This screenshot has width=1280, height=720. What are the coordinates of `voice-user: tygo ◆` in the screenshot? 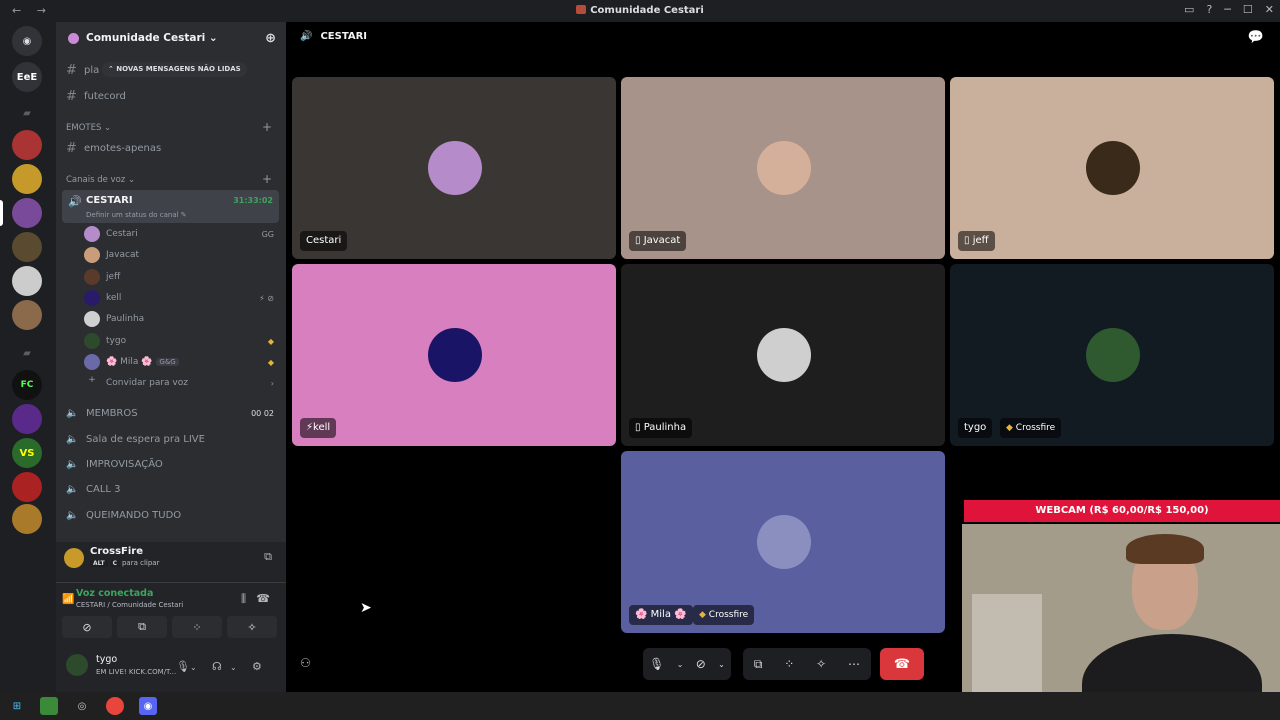 It's located at (179, 341).